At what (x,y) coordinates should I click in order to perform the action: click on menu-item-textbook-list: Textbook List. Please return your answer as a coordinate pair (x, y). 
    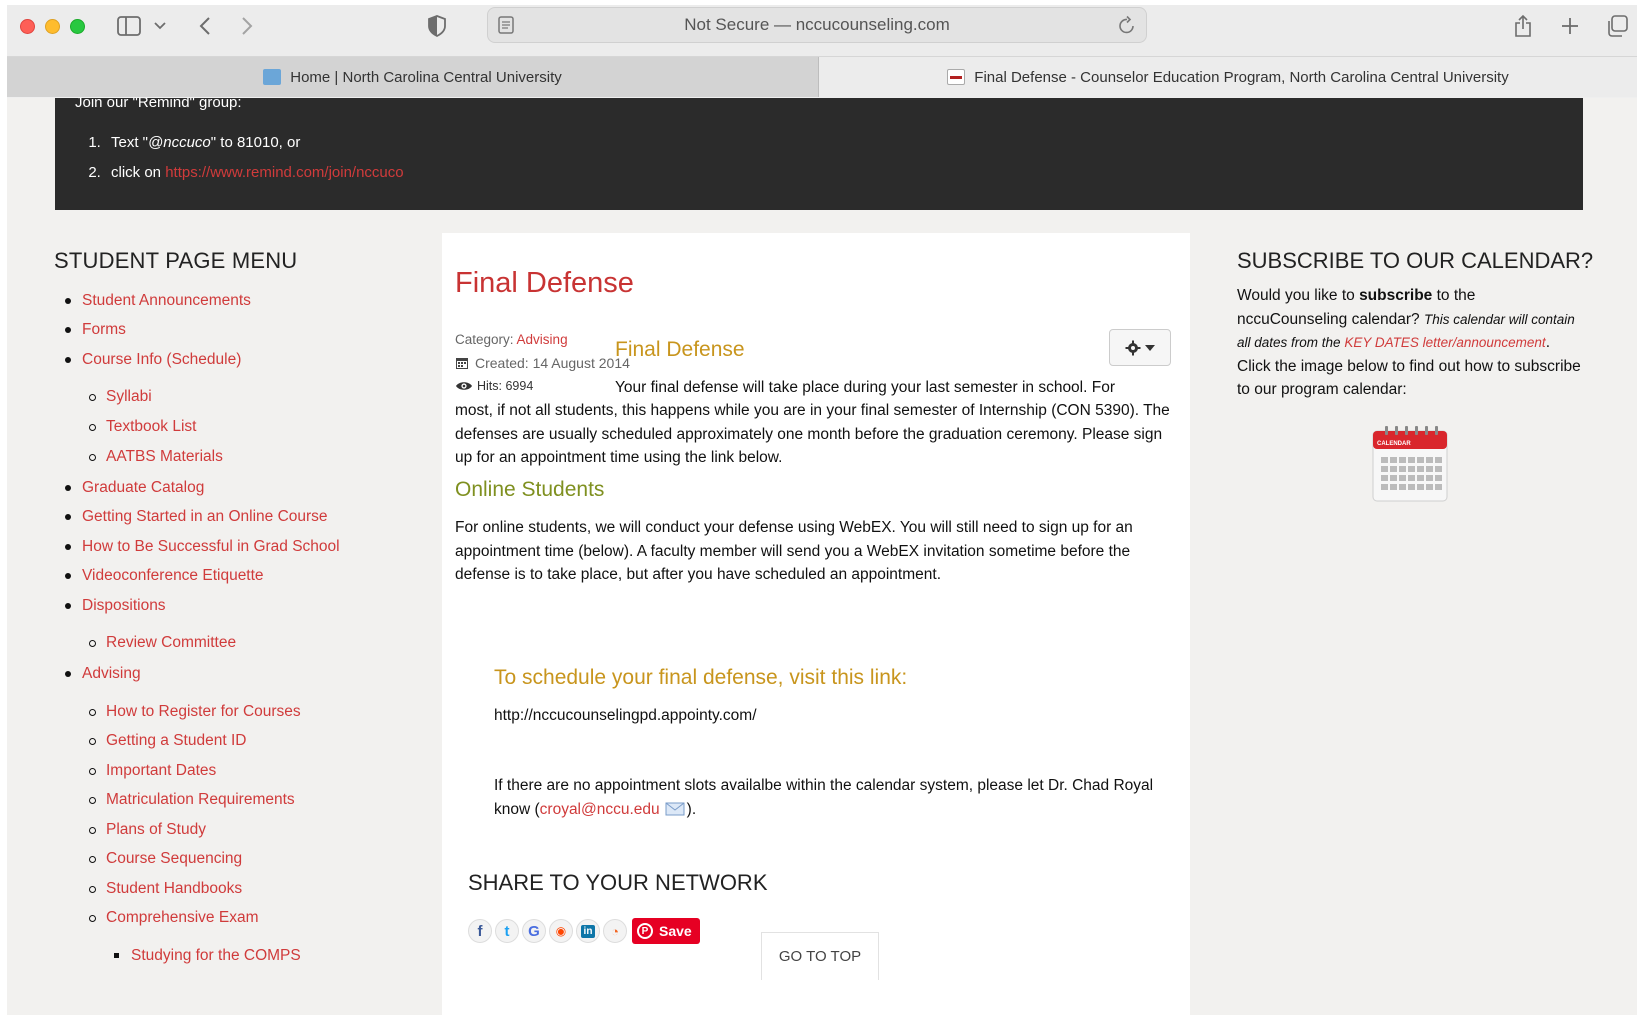
    Looking at the image, I should click on (142, 427).